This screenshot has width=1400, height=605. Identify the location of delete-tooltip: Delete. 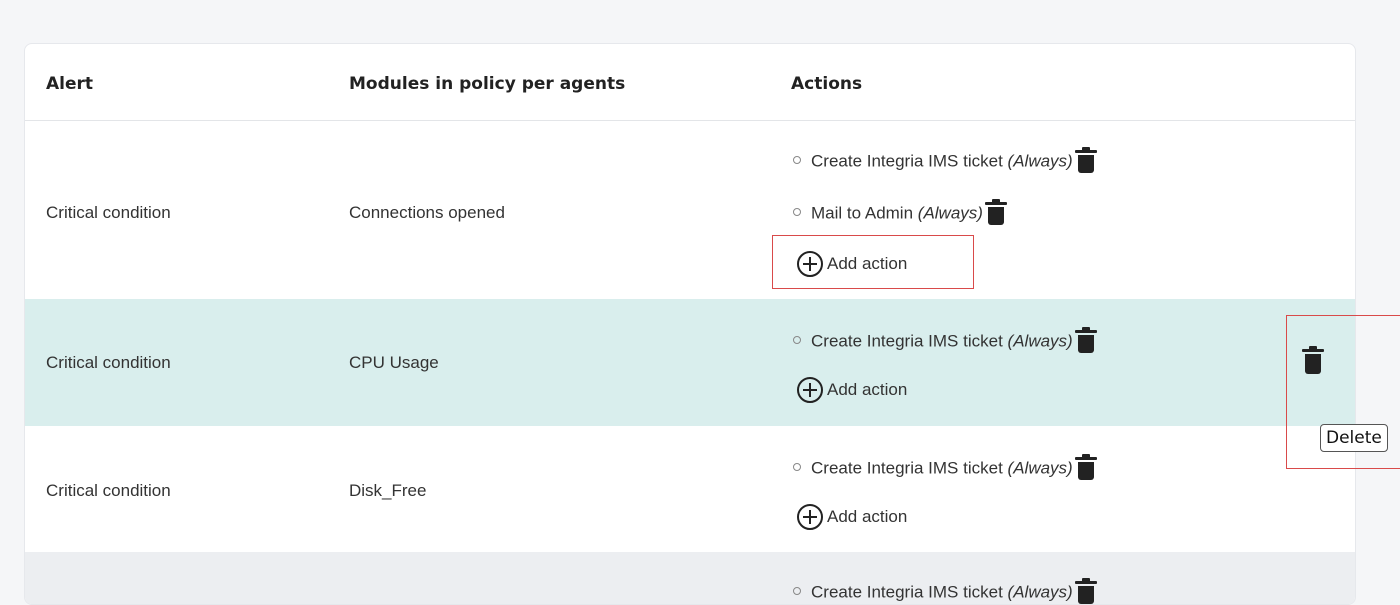
(1354, 438).